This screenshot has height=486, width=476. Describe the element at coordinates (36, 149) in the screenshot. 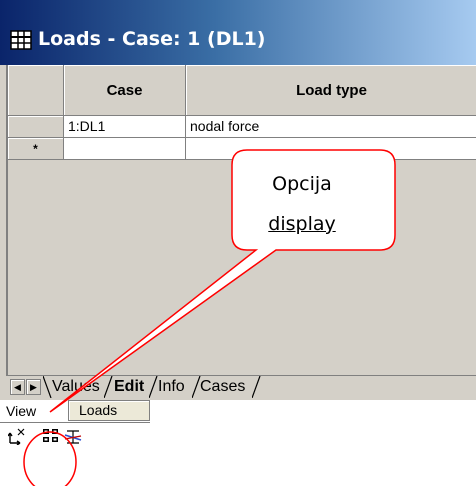

I see `new-row-handle: *` at that location.